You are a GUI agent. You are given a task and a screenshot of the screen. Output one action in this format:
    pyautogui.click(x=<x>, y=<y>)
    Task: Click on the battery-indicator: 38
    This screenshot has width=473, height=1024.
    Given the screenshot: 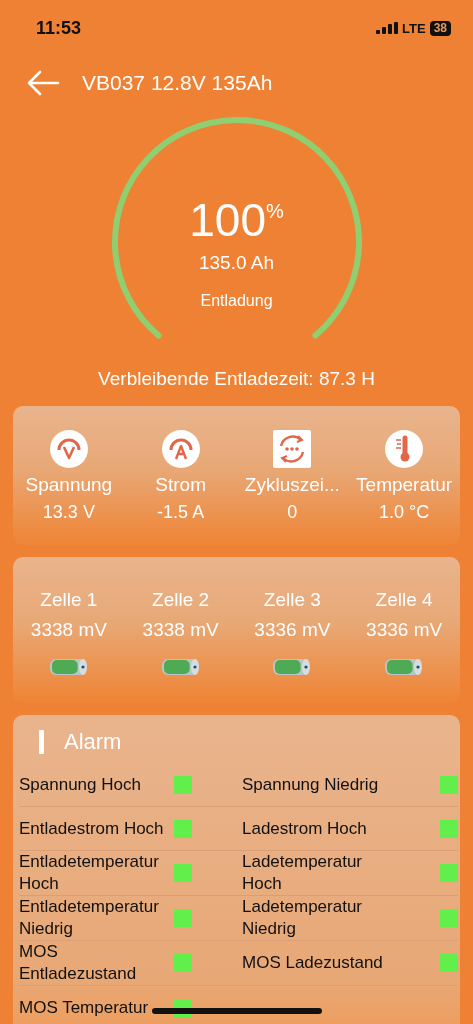 What is the action you would take?
    pyautogui.click(x=440, y=28)
    